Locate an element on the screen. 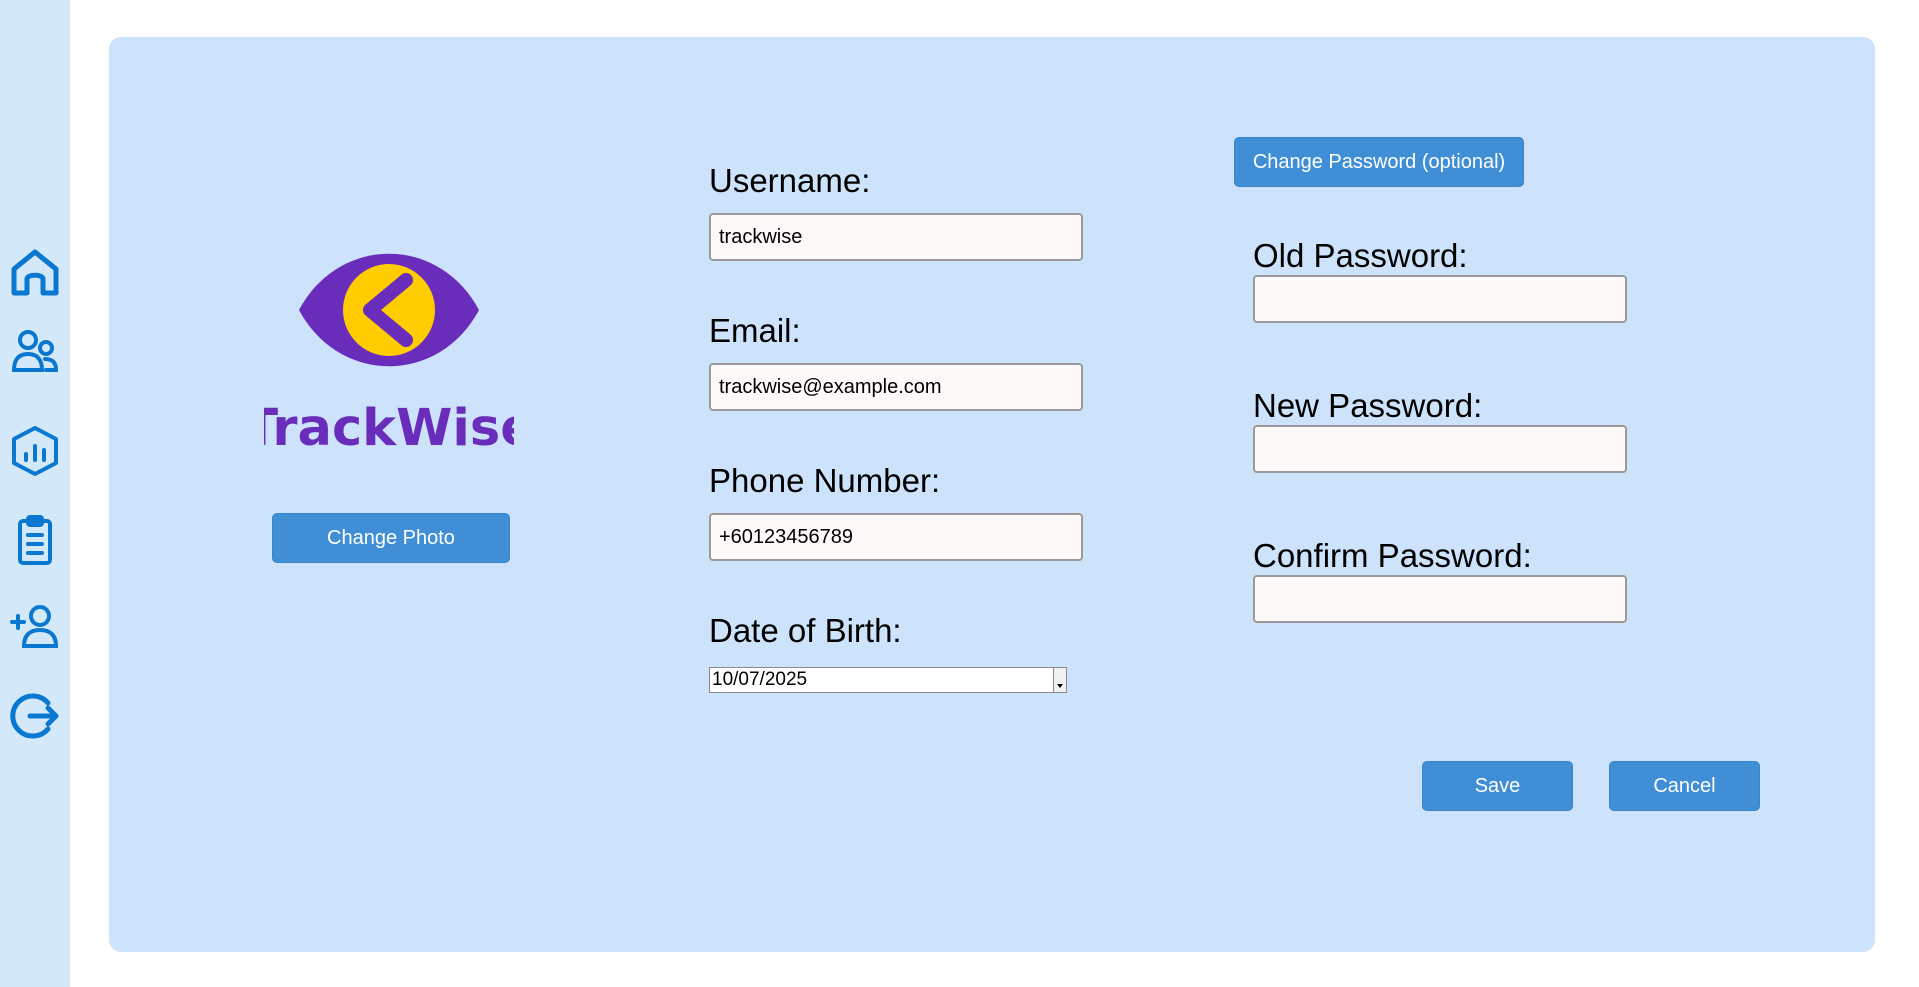 The width and height of the screenshot is (1919, 987). new-password-label: New Password: is located at coordinates (1368, 405).